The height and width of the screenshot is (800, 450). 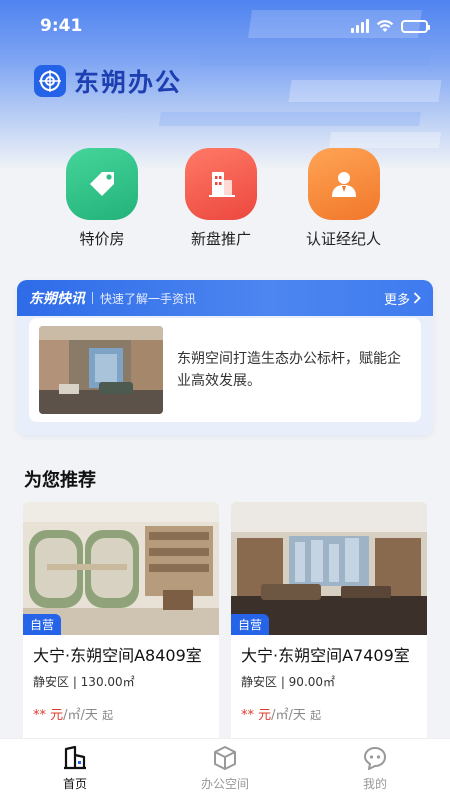 What do you see at coordinates (128, 82) in the screenshot?
I see `brand-name: 东朔办公` at bounding box center [128, 82].